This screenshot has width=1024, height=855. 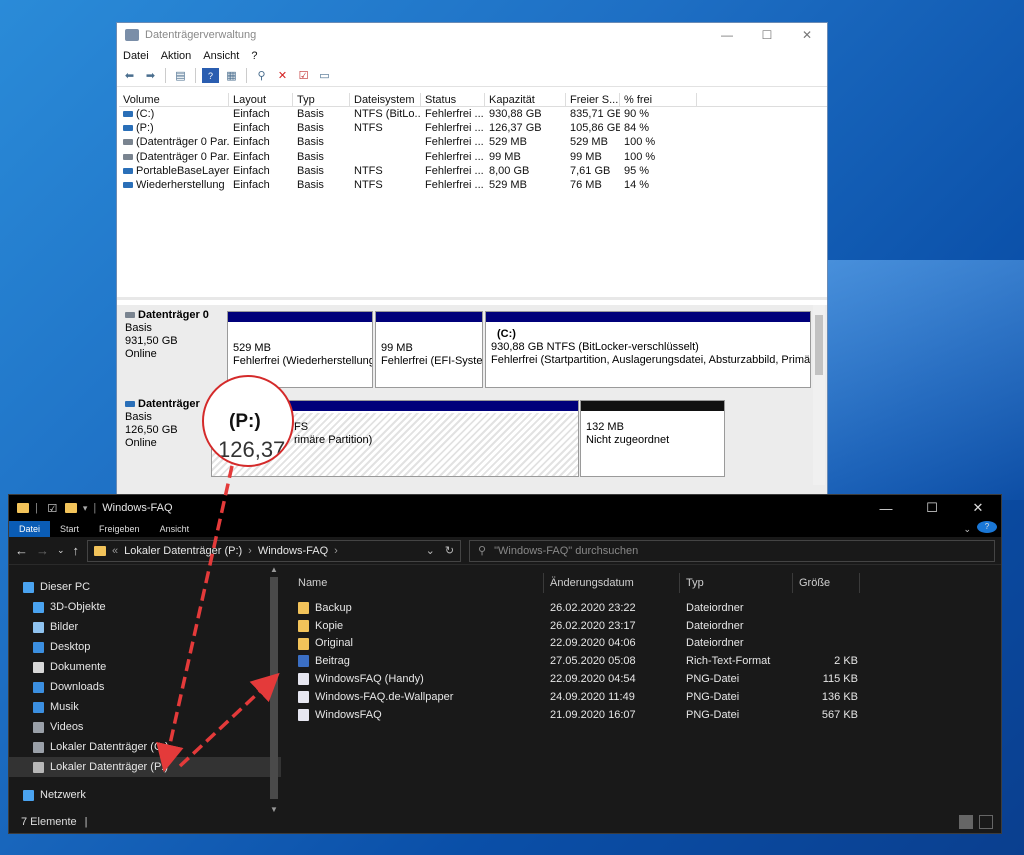 I want to click on arrow-to-files, so click(x=229, y=720).